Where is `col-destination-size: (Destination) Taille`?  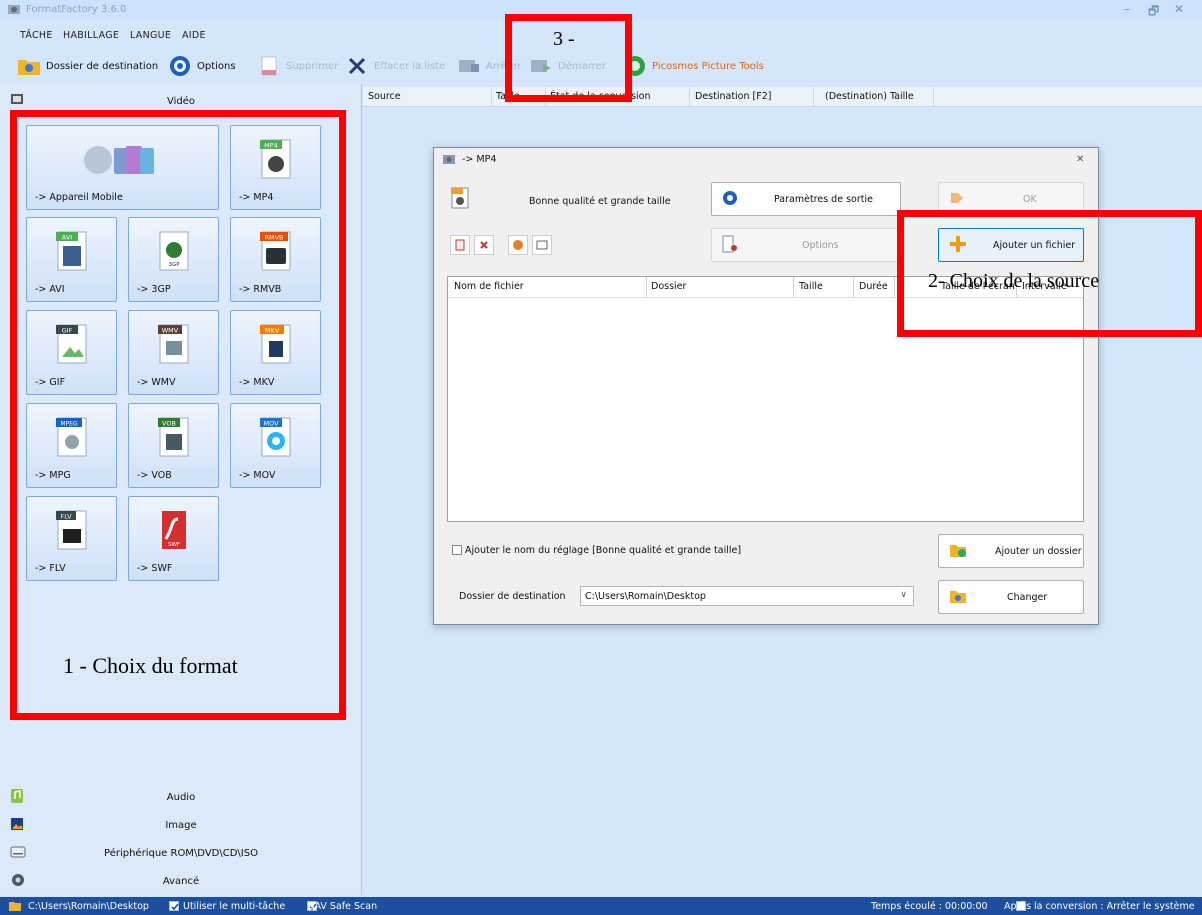
col-destination-size: (Destination) Taille is located at coordinates (869, 96).